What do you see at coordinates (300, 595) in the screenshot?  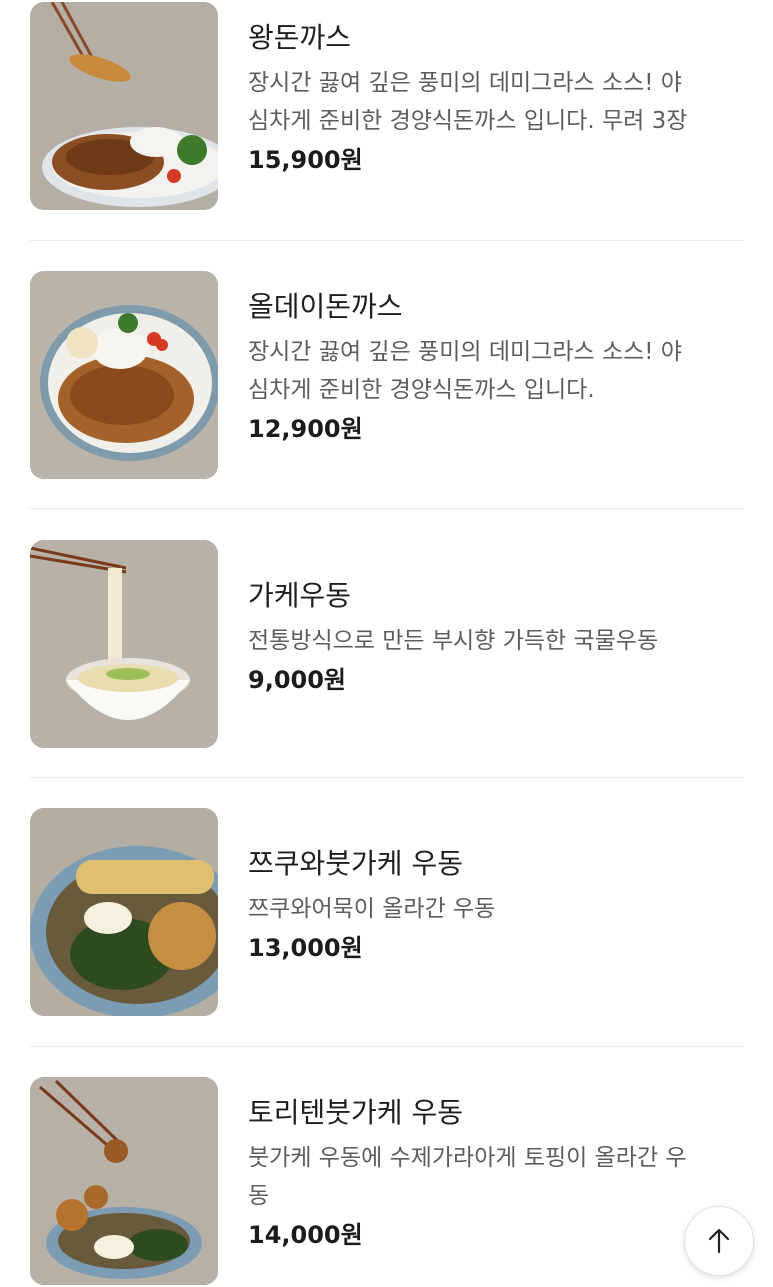 I see `menu-item-name: 가케우동` at bounding box center [300, 595].